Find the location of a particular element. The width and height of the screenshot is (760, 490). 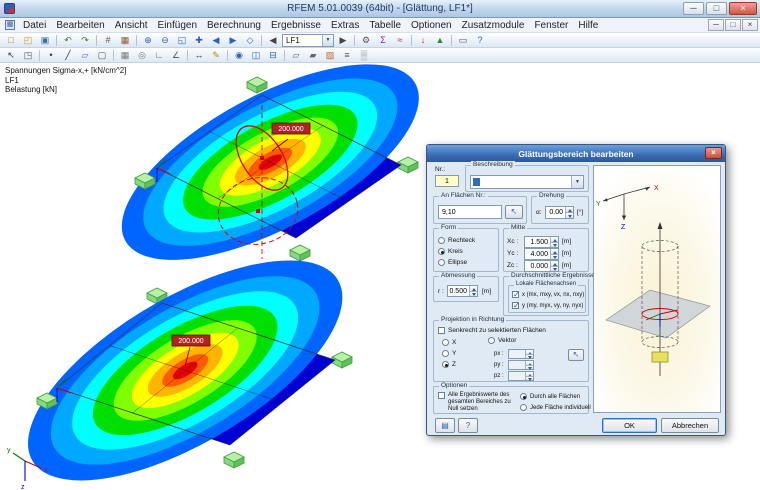

alpha-field: 0.00 is located at coordinates (559, 212).